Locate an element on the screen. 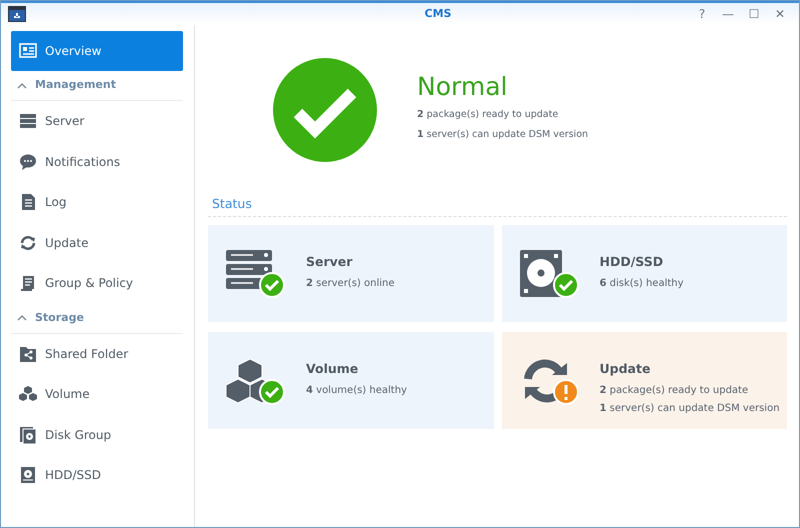  card-text: 2 server(s) online is located at coordinates (350, 283).